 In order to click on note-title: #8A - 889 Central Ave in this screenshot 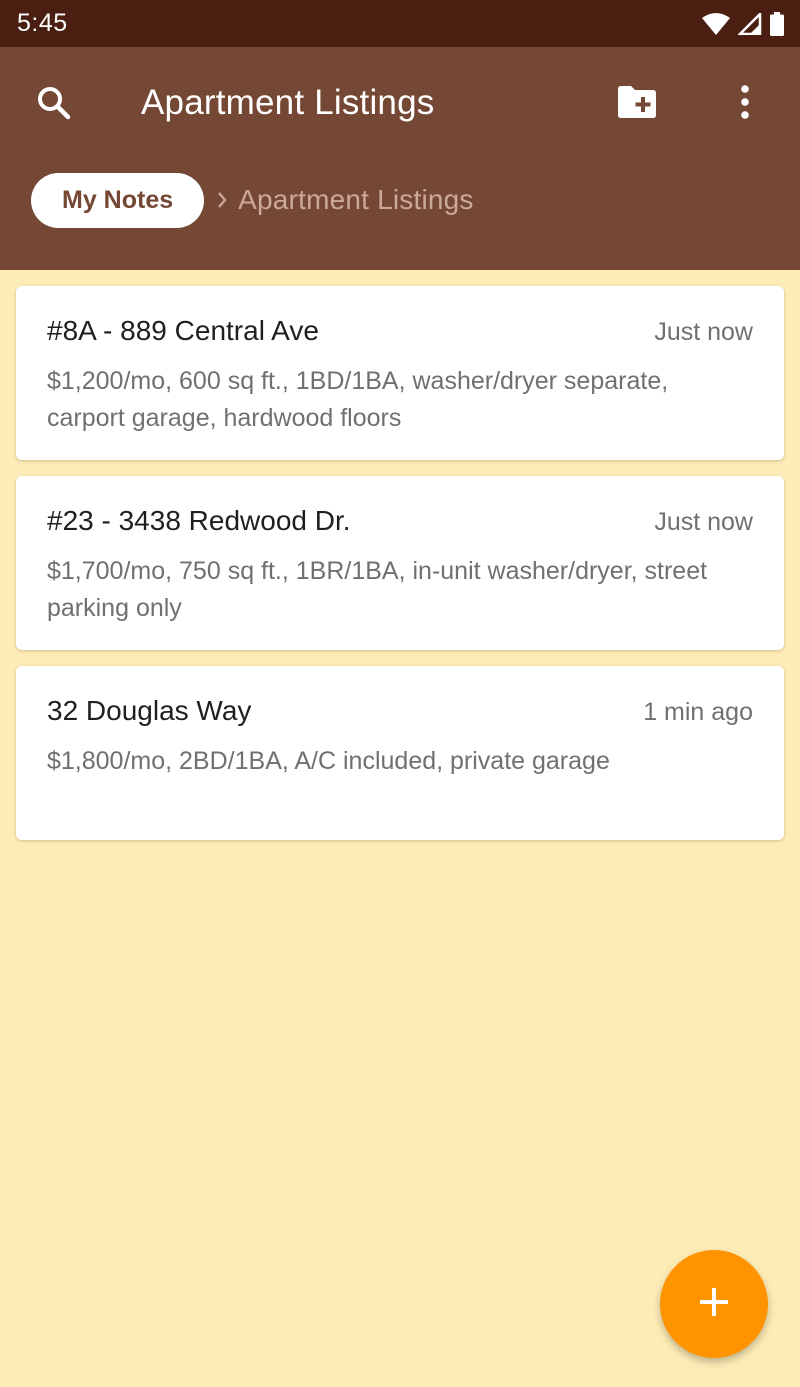, I will do `click(183, 330)`.